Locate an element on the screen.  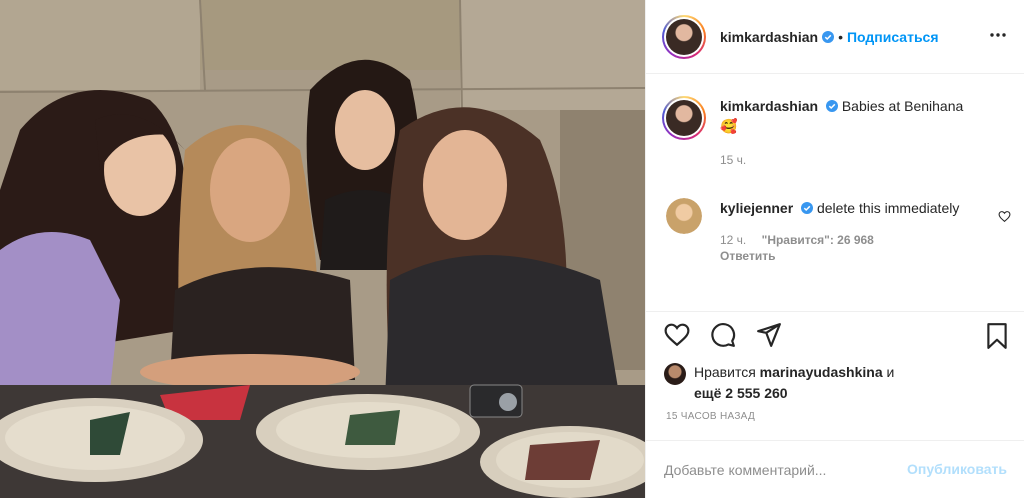
liker-username: marinayudashkina is located at coordinates (821, 372).